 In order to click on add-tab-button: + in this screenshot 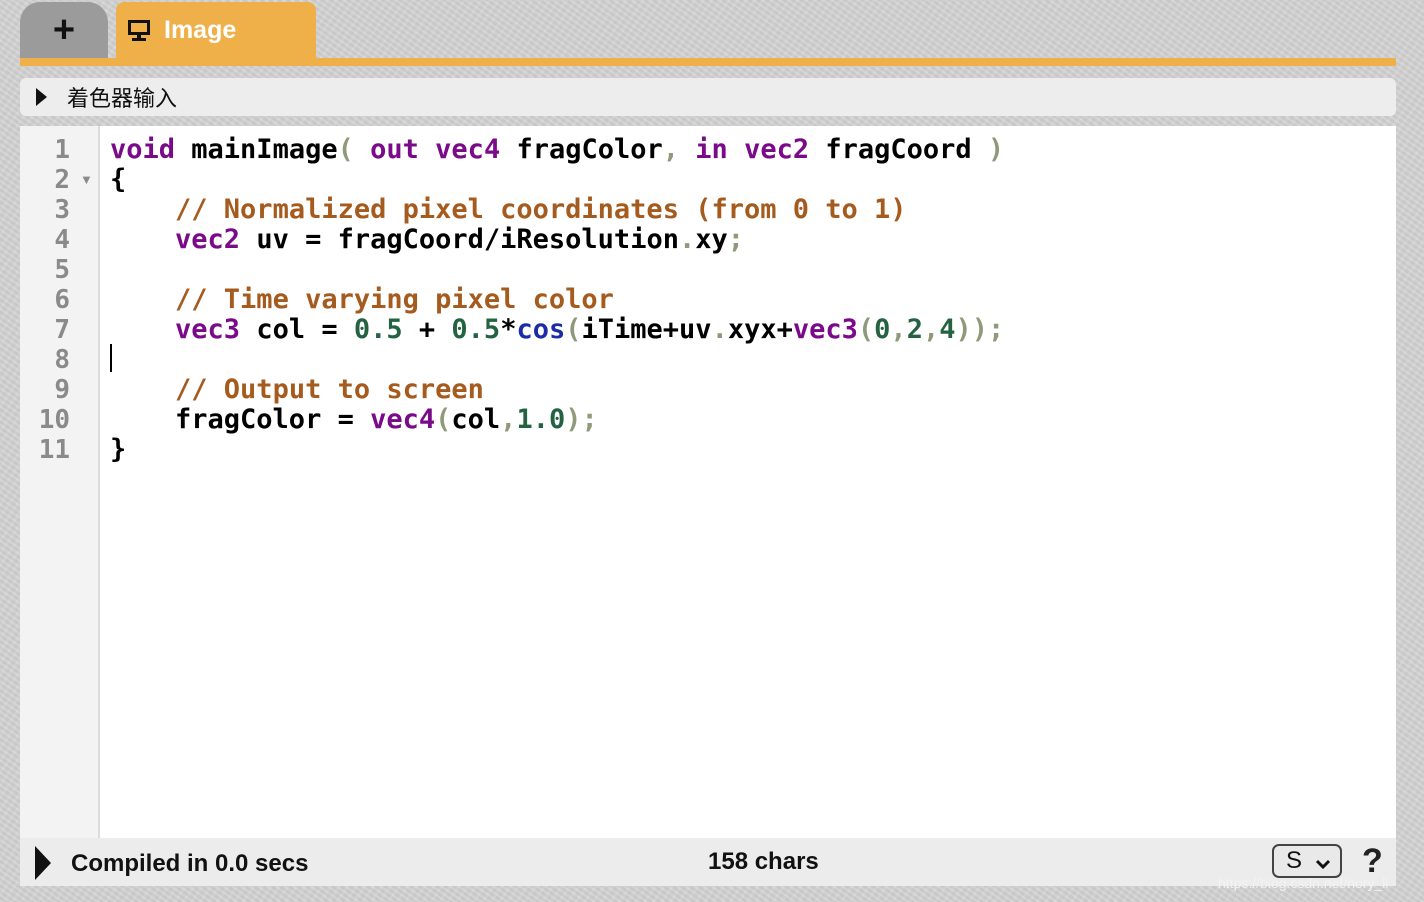, I will do `click(64, 30)`.